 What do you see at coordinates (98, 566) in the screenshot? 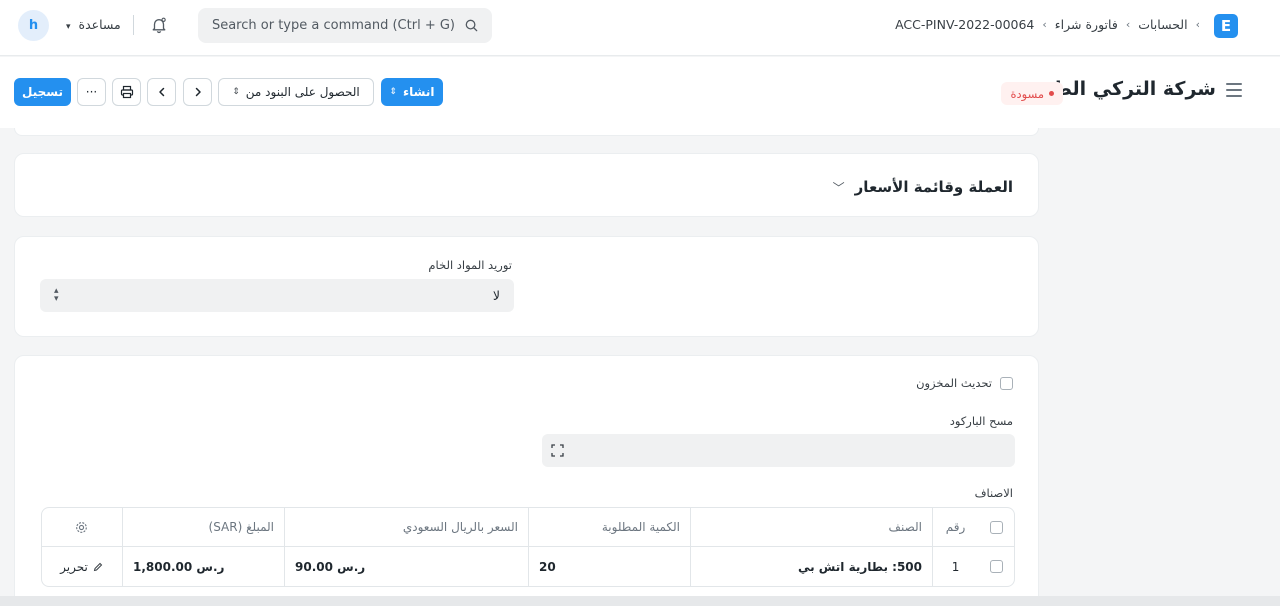
I see `pencil-icon` at bounding box center [98, 566].